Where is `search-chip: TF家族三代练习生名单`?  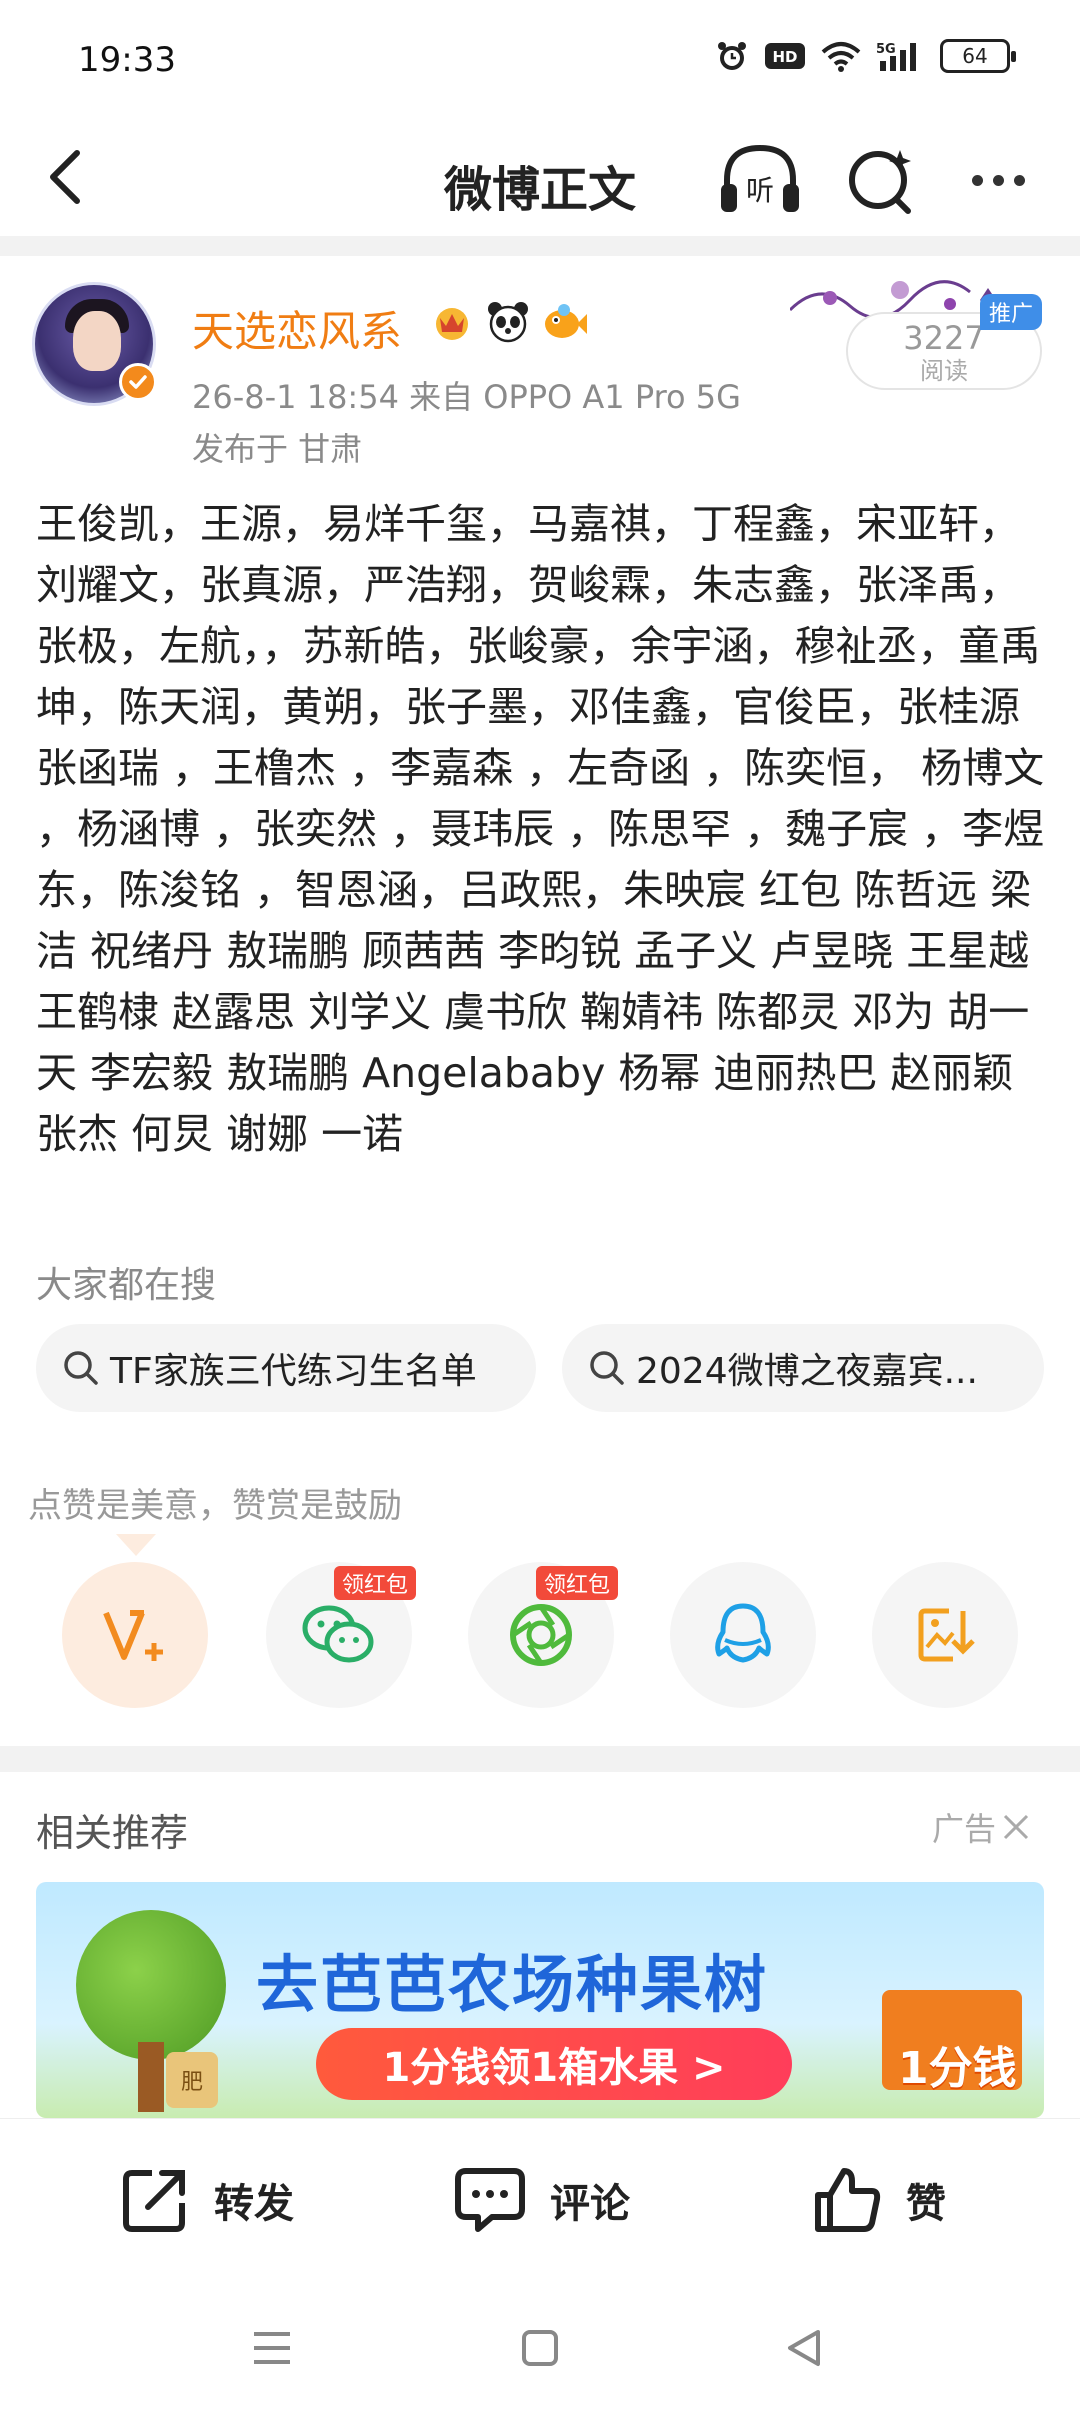
search-chip: TF家族三代练习生名单 is located at coordinates (286, 1368).